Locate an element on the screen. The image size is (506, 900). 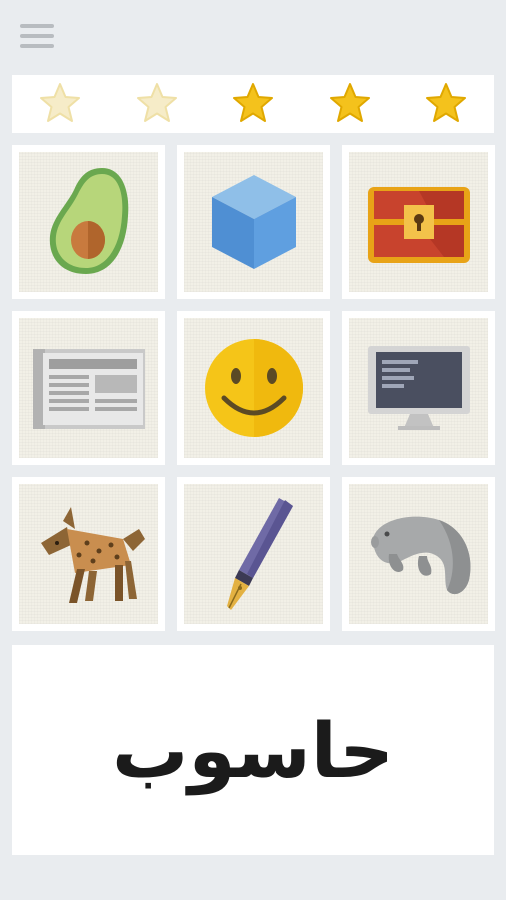
avocado-icon is located at coordinates (88, 221).